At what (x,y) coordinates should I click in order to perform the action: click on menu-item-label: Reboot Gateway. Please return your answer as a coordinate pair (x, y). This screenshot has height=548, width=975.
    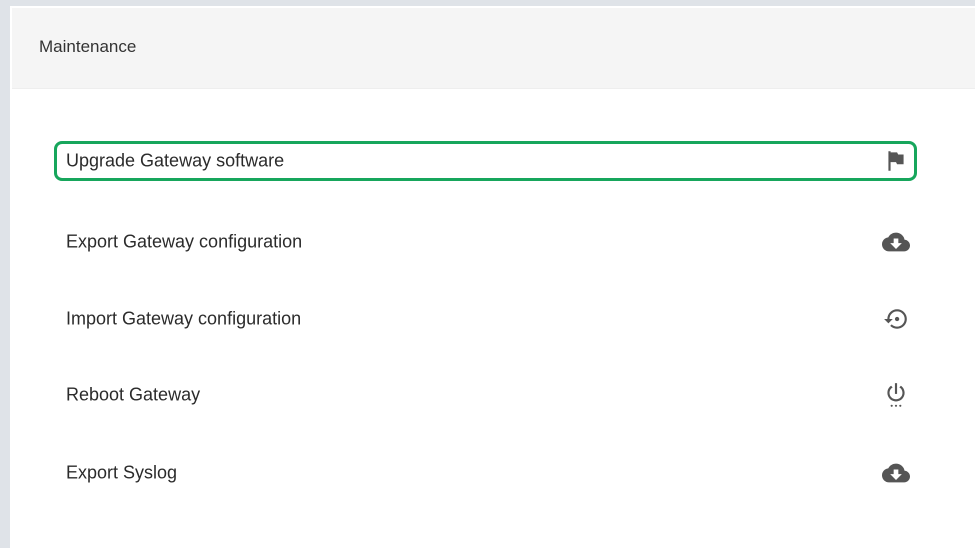
    Looking at the image, I should click on (133, 394).